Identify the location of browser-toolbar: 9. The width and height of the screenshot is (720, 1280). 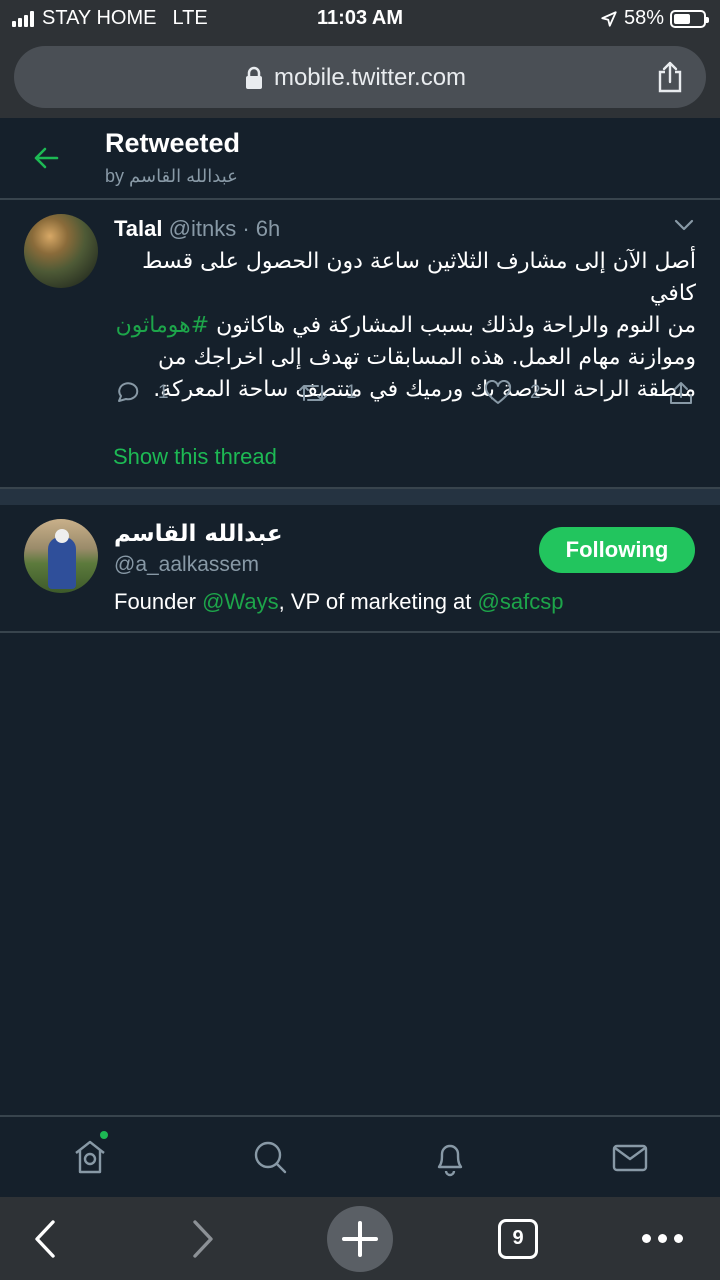
(360, 1238).